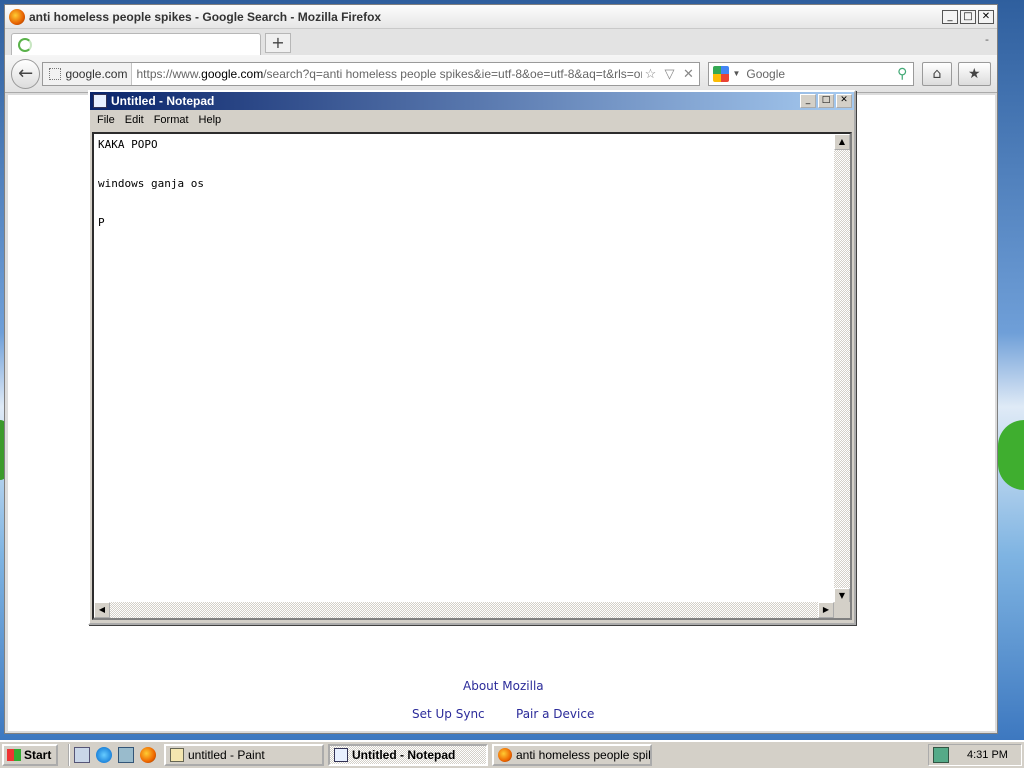 Image resolution: width=1024 pixels, height=768 pixels. I want to click on taskbar-item-paint: untitled - Paint, so click(244, 755).